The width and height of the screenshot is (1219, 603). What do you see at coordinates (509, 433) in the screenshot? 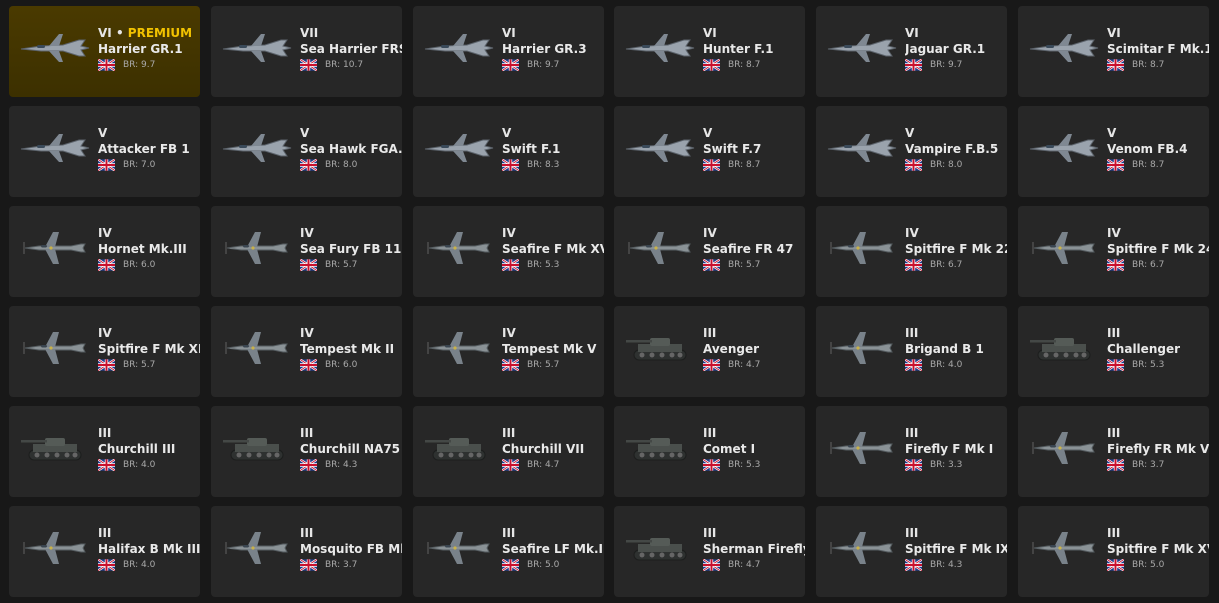
I see `vehicle-rank-number: III` at bounding box center [509, 433].